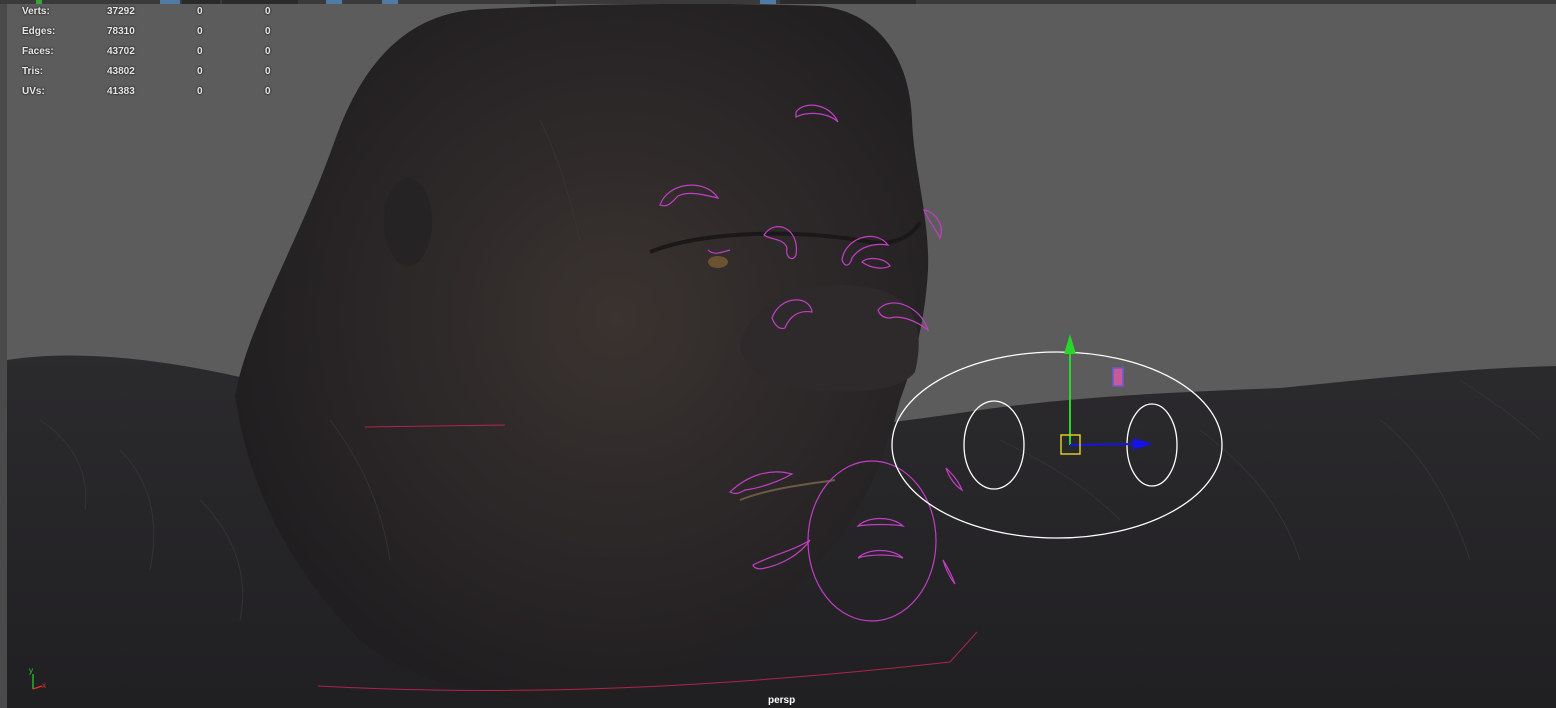 The image size is (1556, 708). Describe the element at coordinates (408, 222) in the screenshot. I see `gorilla-left-ear` at that location.